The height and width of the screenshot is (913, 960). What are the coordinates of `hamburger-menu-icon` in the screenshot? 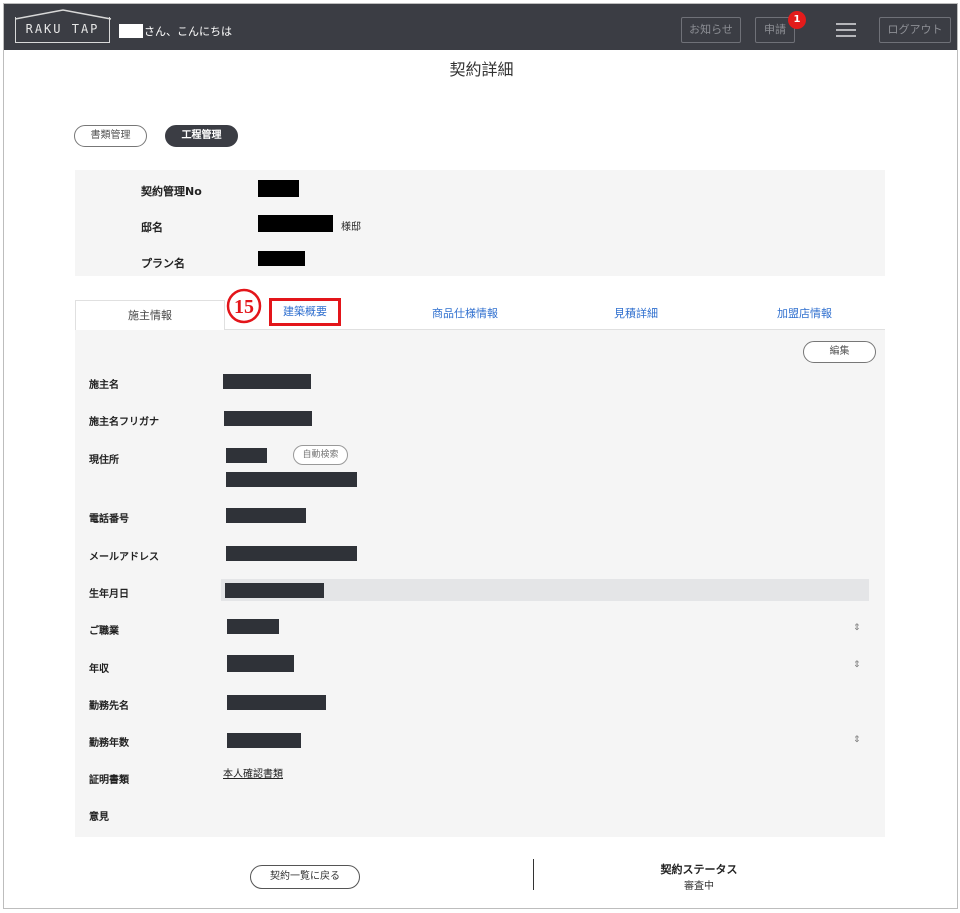 It's located at (846, 30).